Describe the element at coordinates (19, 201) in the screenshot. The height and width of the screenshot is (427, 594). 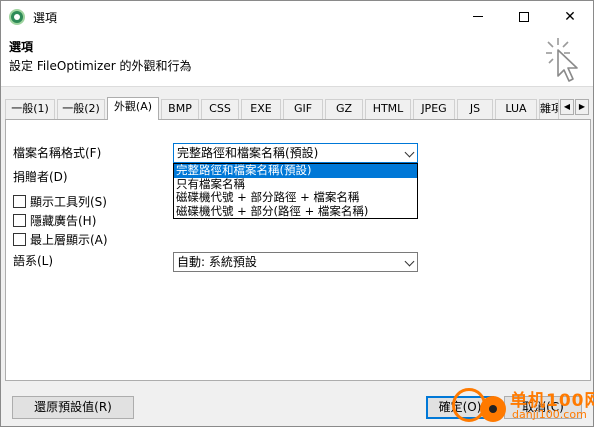
I see `show-toolbar-checkbox` at that location.